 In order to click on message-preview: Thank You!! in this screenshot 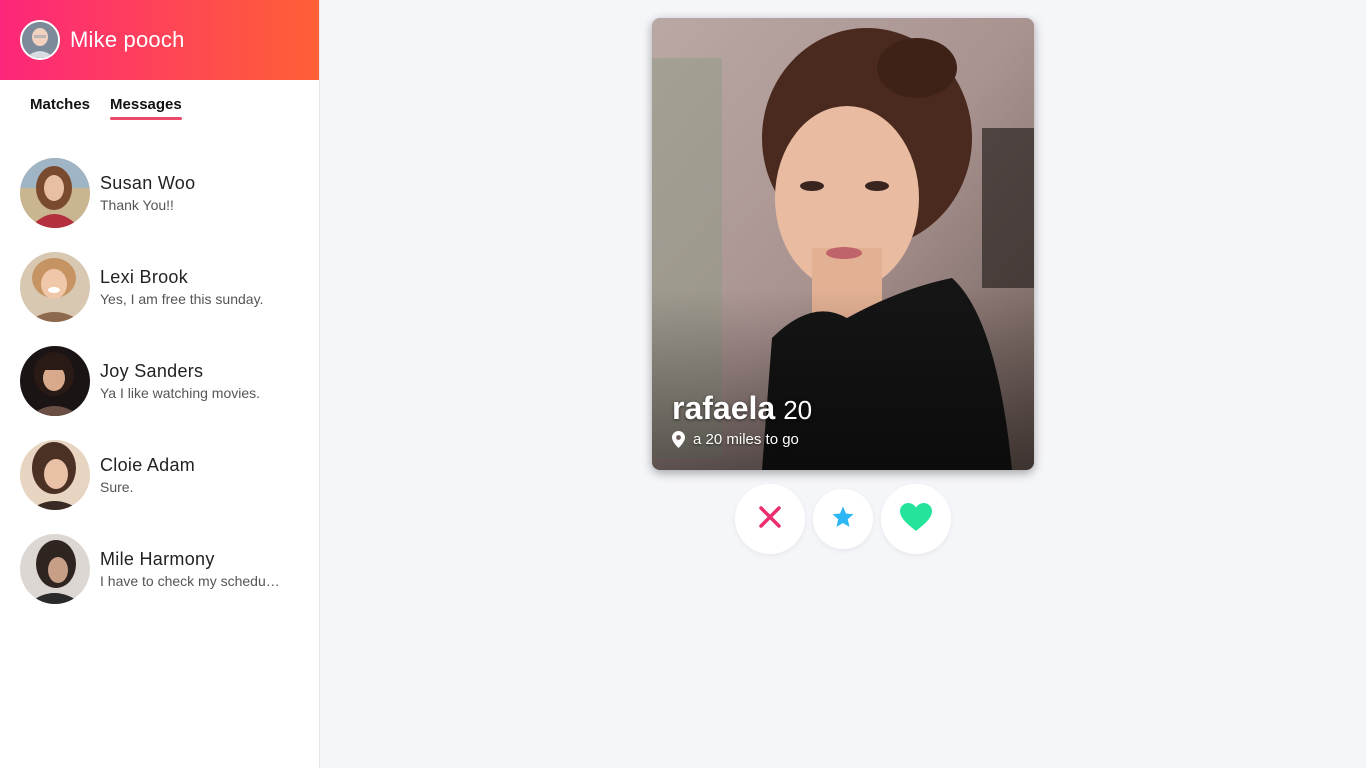, I will do `click(137, 205)`.